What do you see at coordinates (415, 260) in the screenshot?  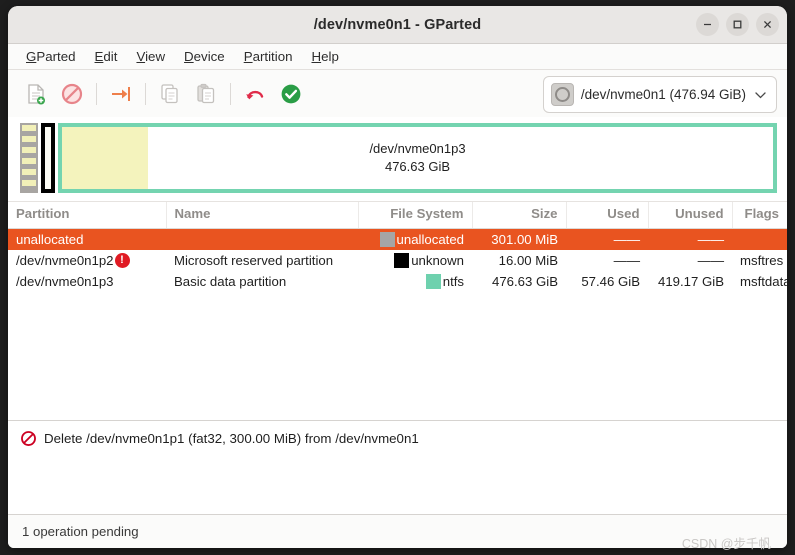 I see `cell-filesystem: unknown` at bounding box center [415, 260].